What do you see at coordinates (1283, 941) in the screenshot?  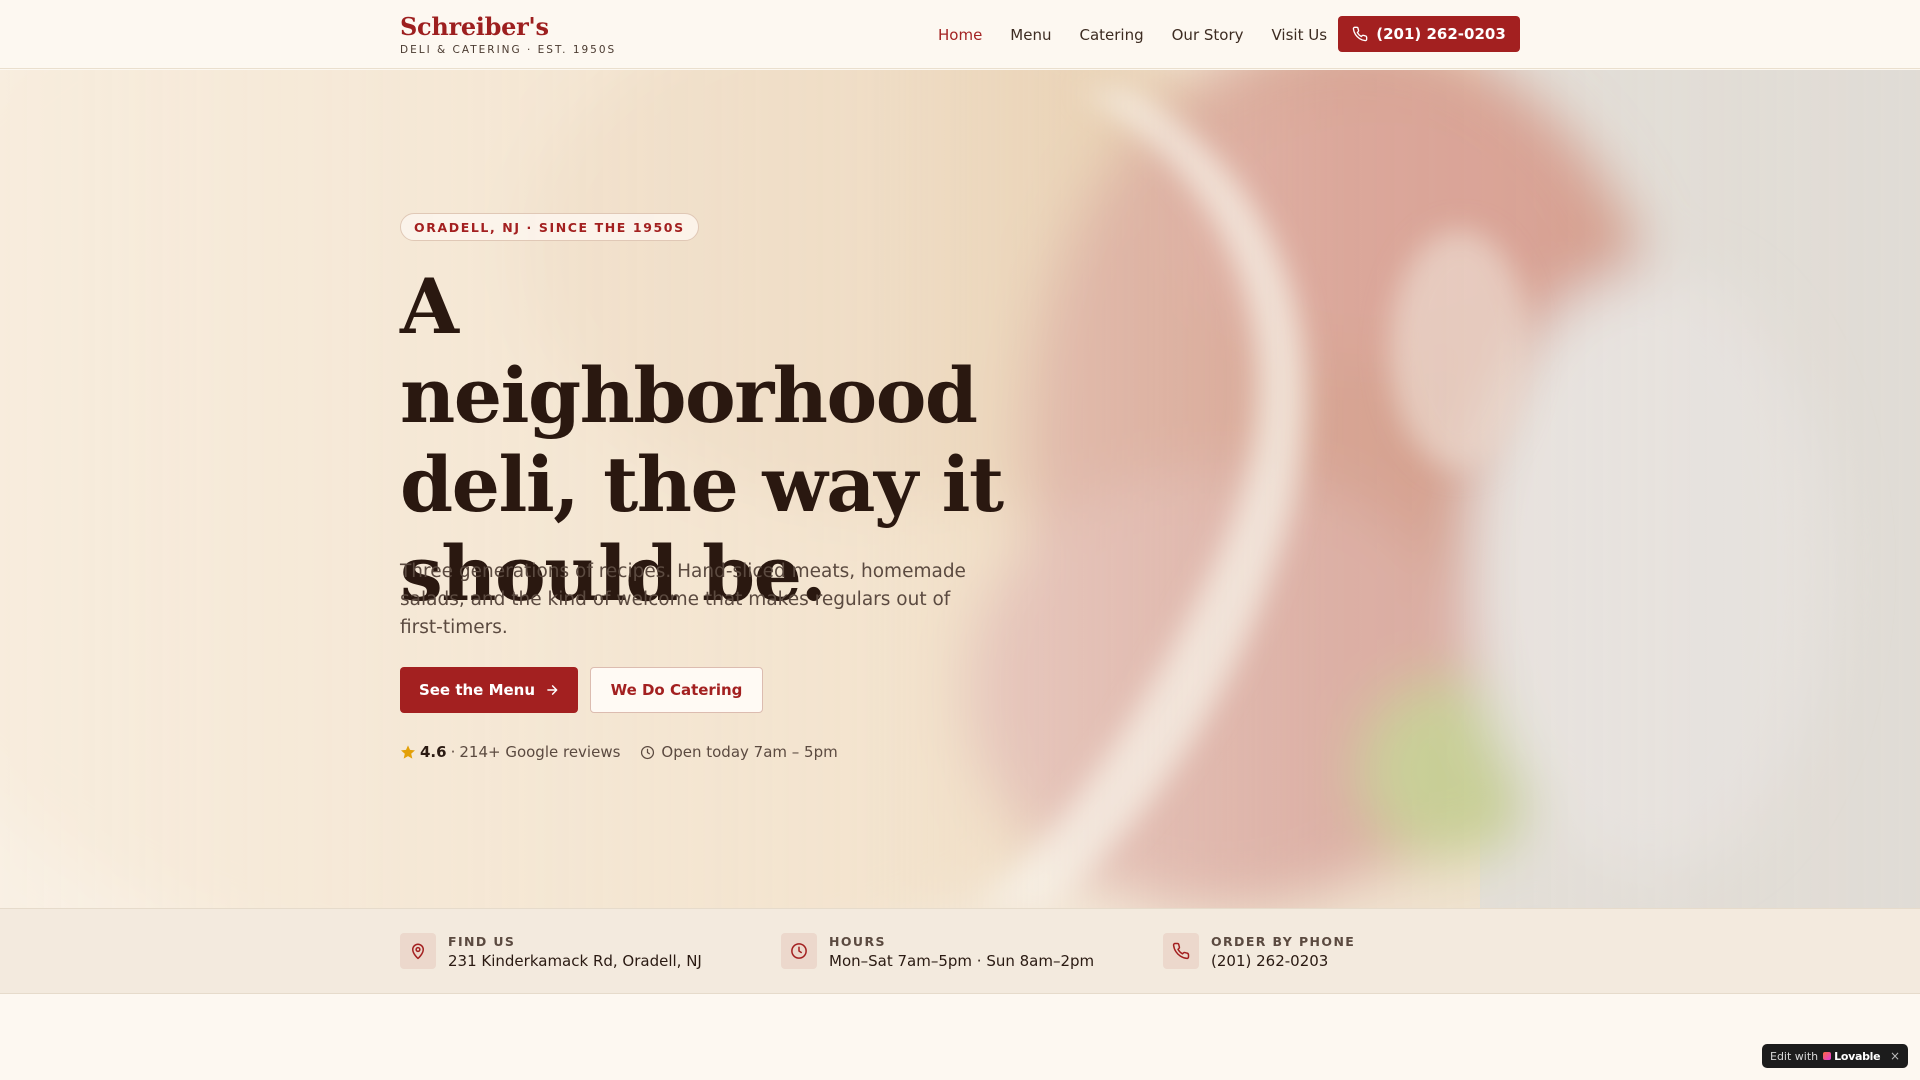 I see `info-label: ORDER BY PHONE` at bounding box center [1283, 941].